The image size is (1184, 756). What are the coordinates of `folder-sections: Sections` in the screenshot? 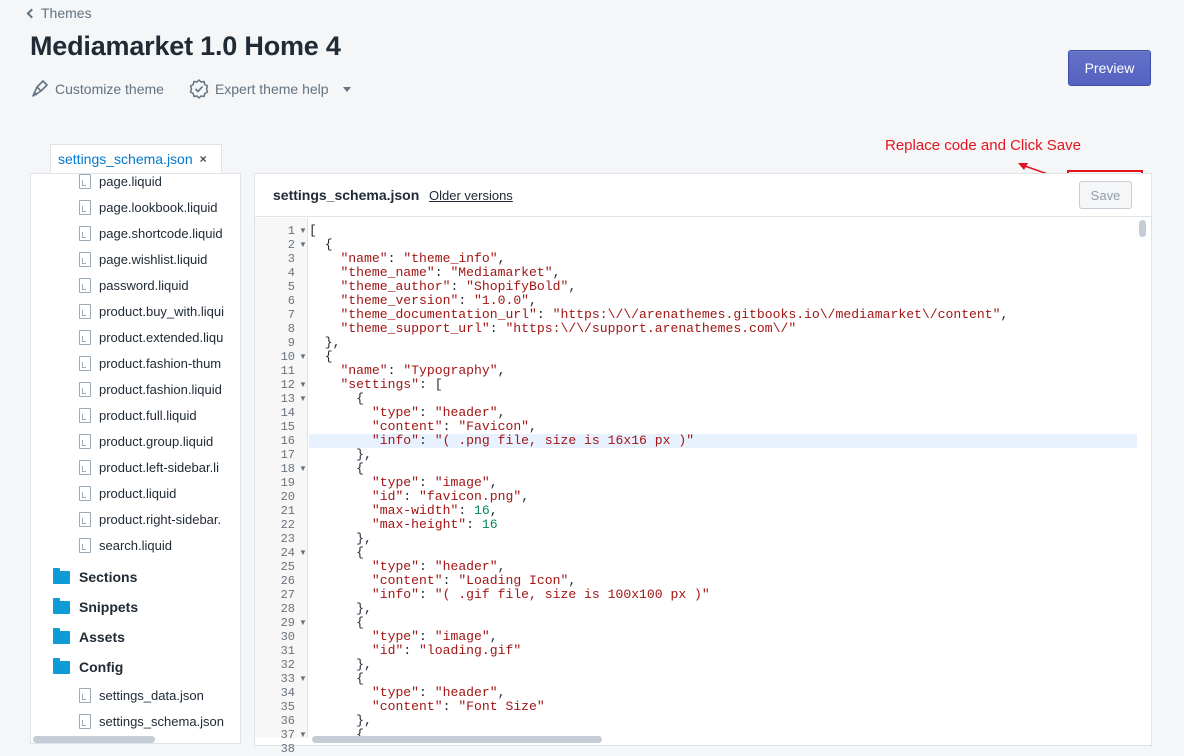 It's located at (95, 577).